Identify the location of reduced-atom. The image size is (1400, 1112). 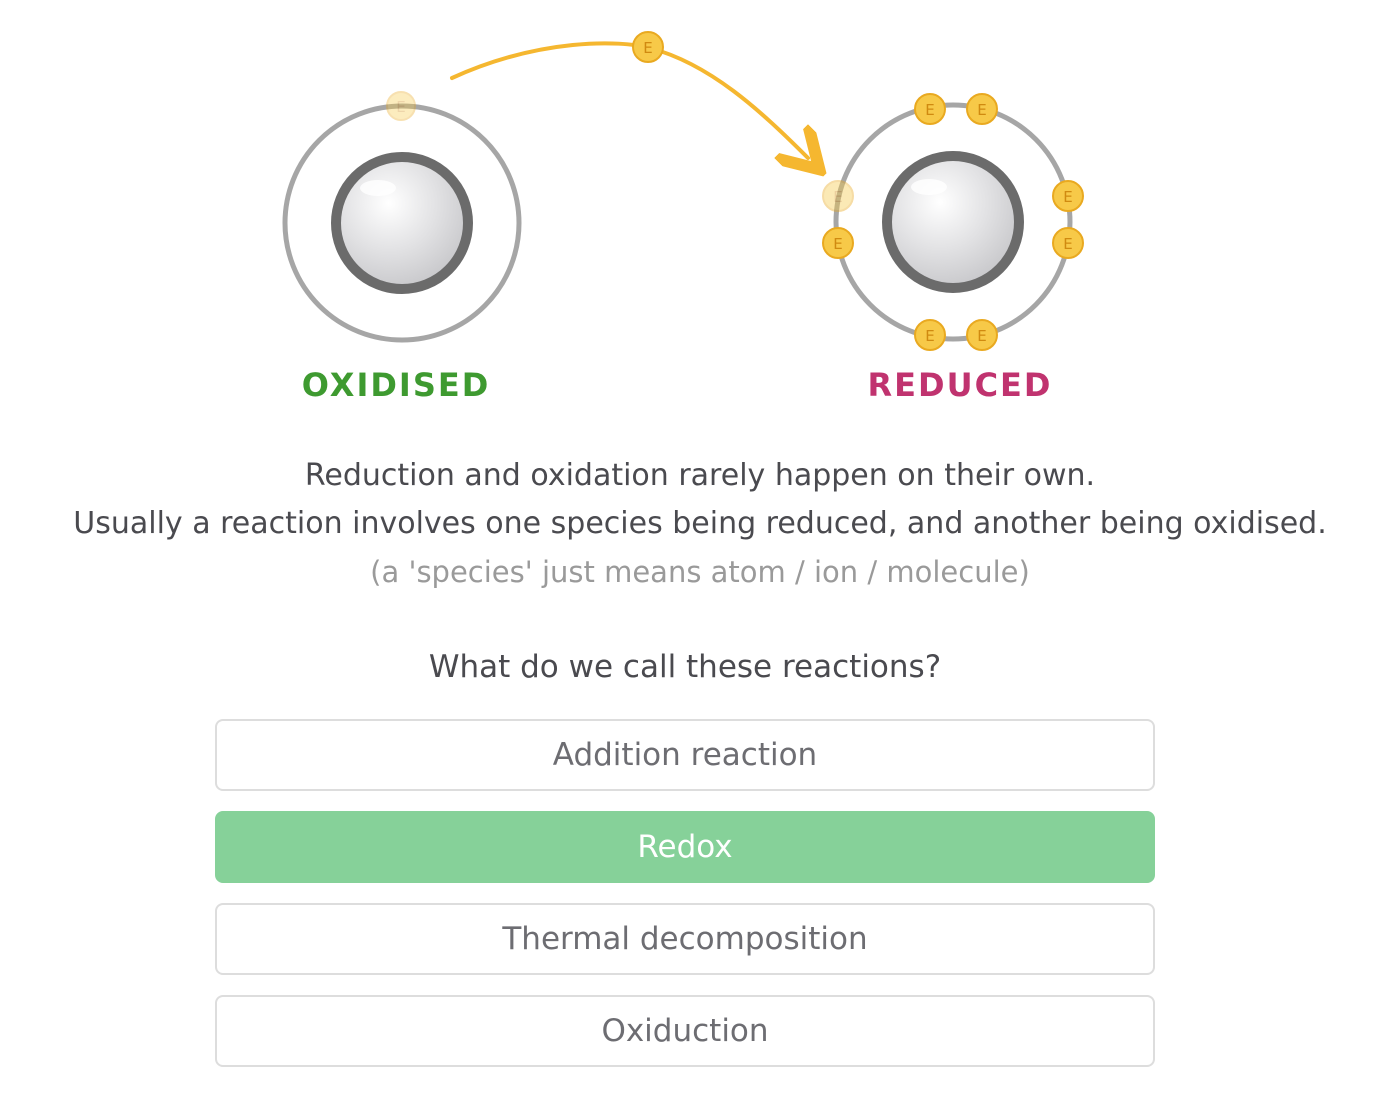
(953, 222).